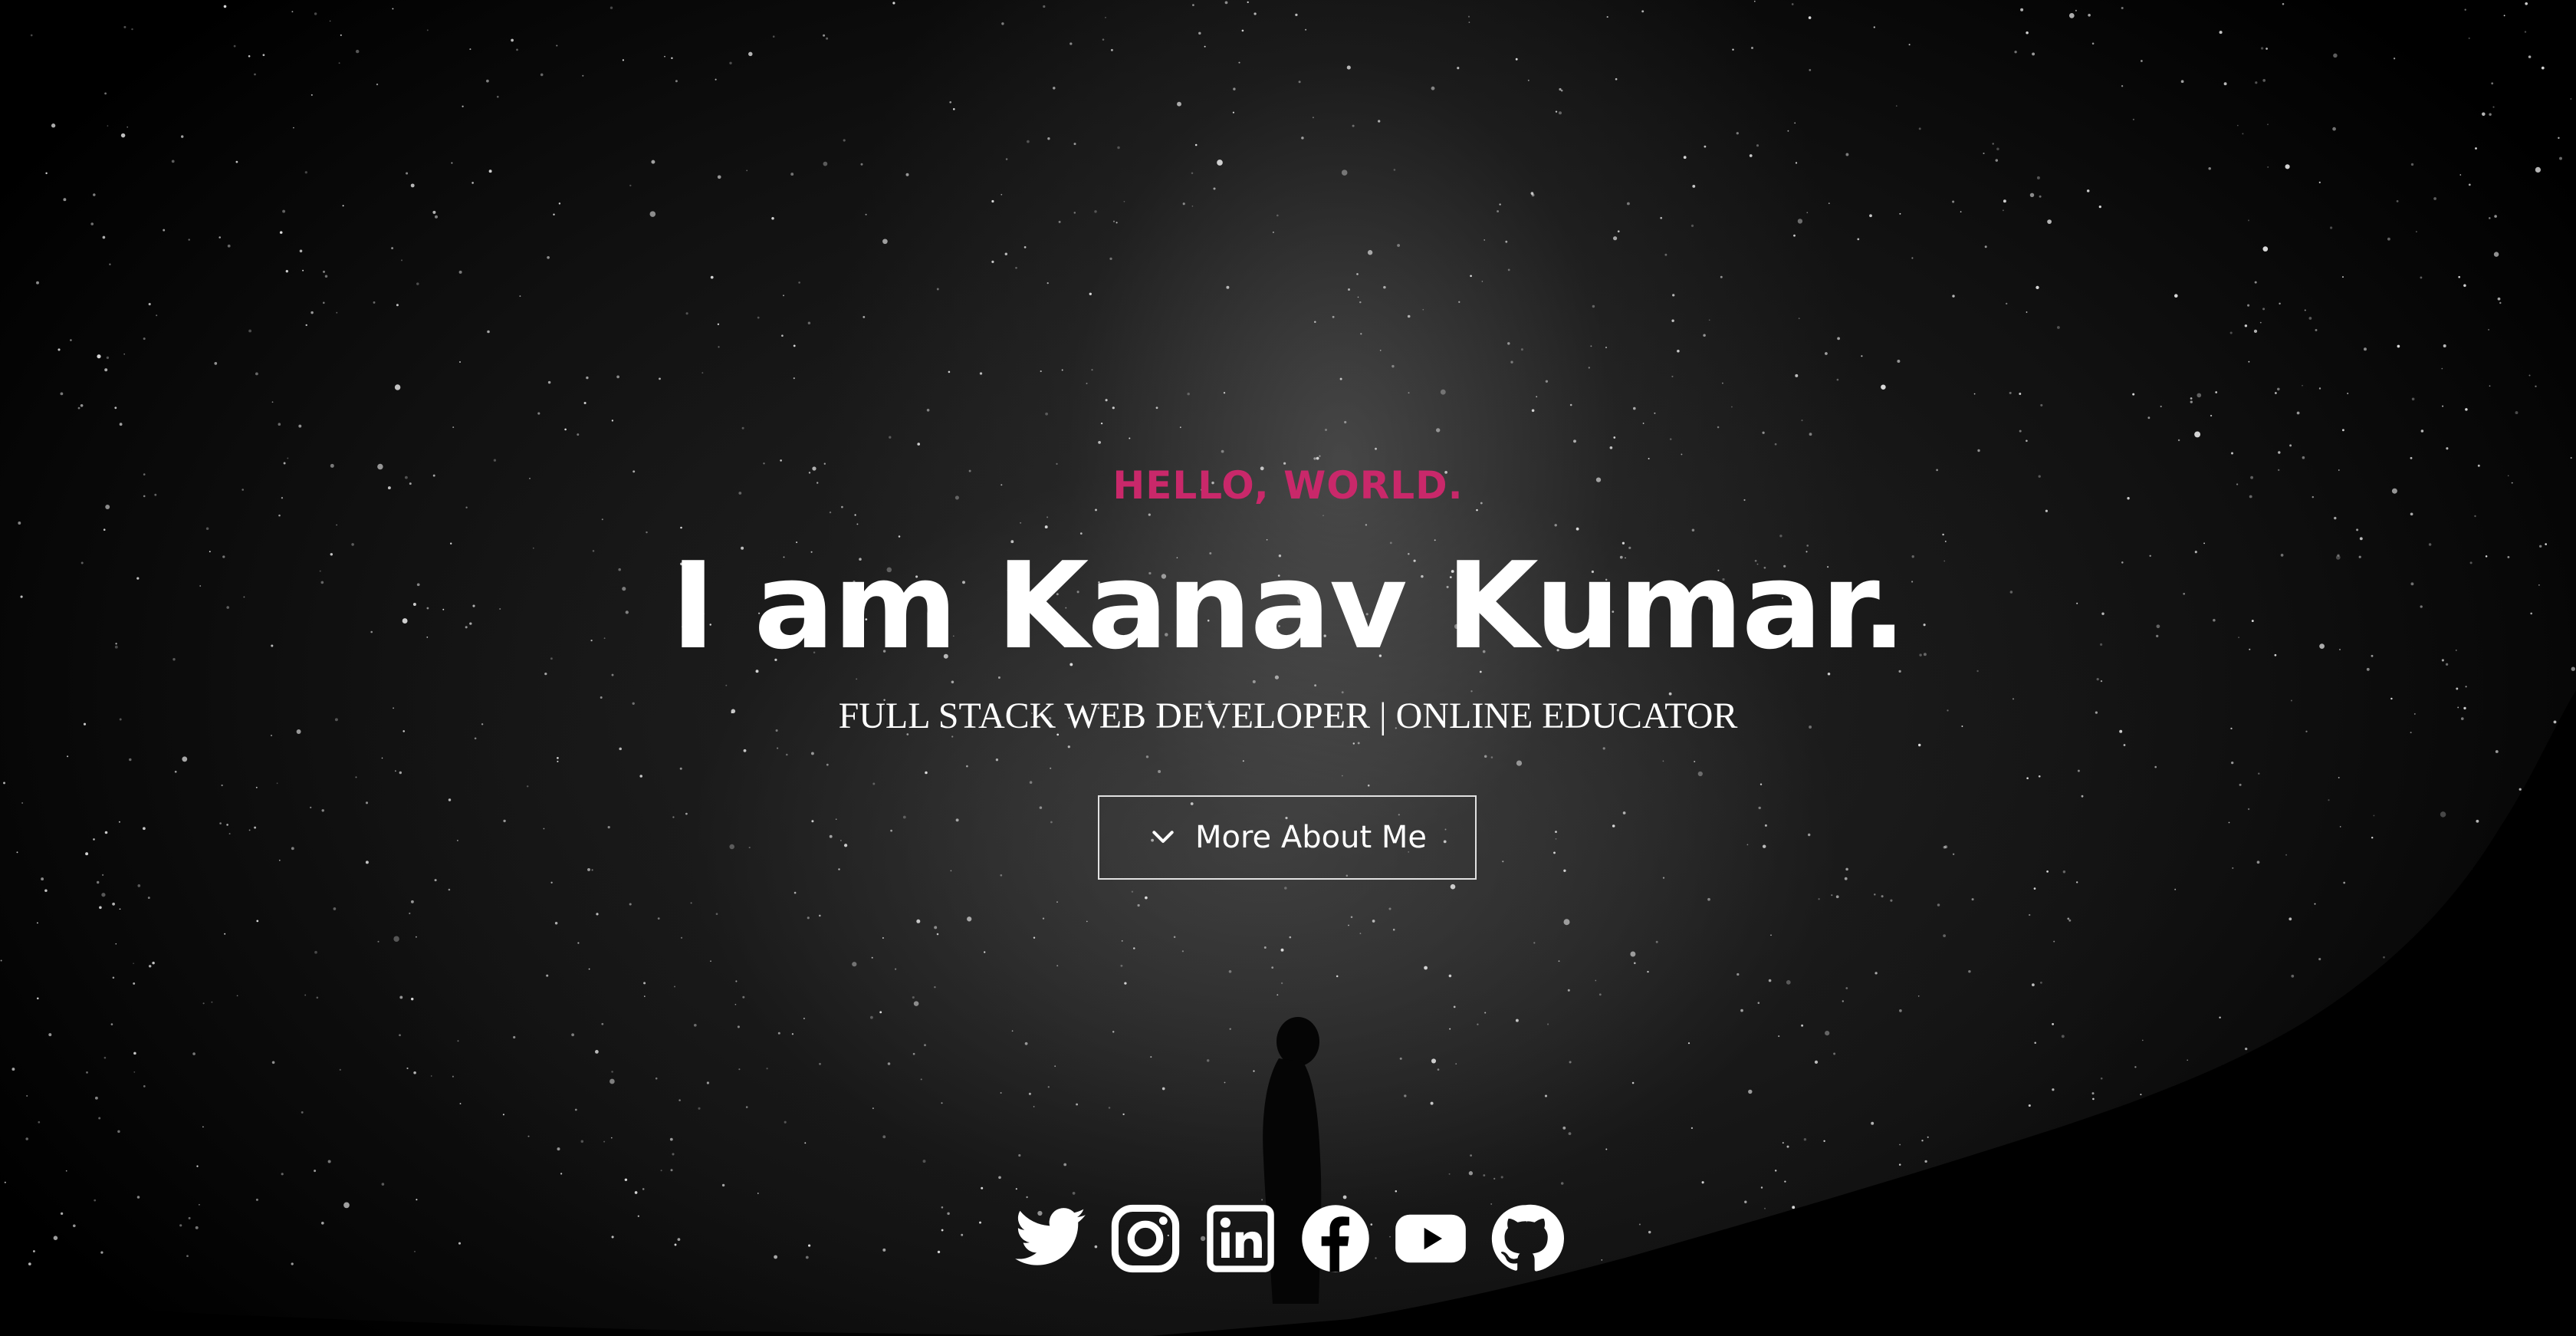 The height and width of the screenshot is (1336, 2576). I want to click on facebook-icon, so click(1336, 1238).